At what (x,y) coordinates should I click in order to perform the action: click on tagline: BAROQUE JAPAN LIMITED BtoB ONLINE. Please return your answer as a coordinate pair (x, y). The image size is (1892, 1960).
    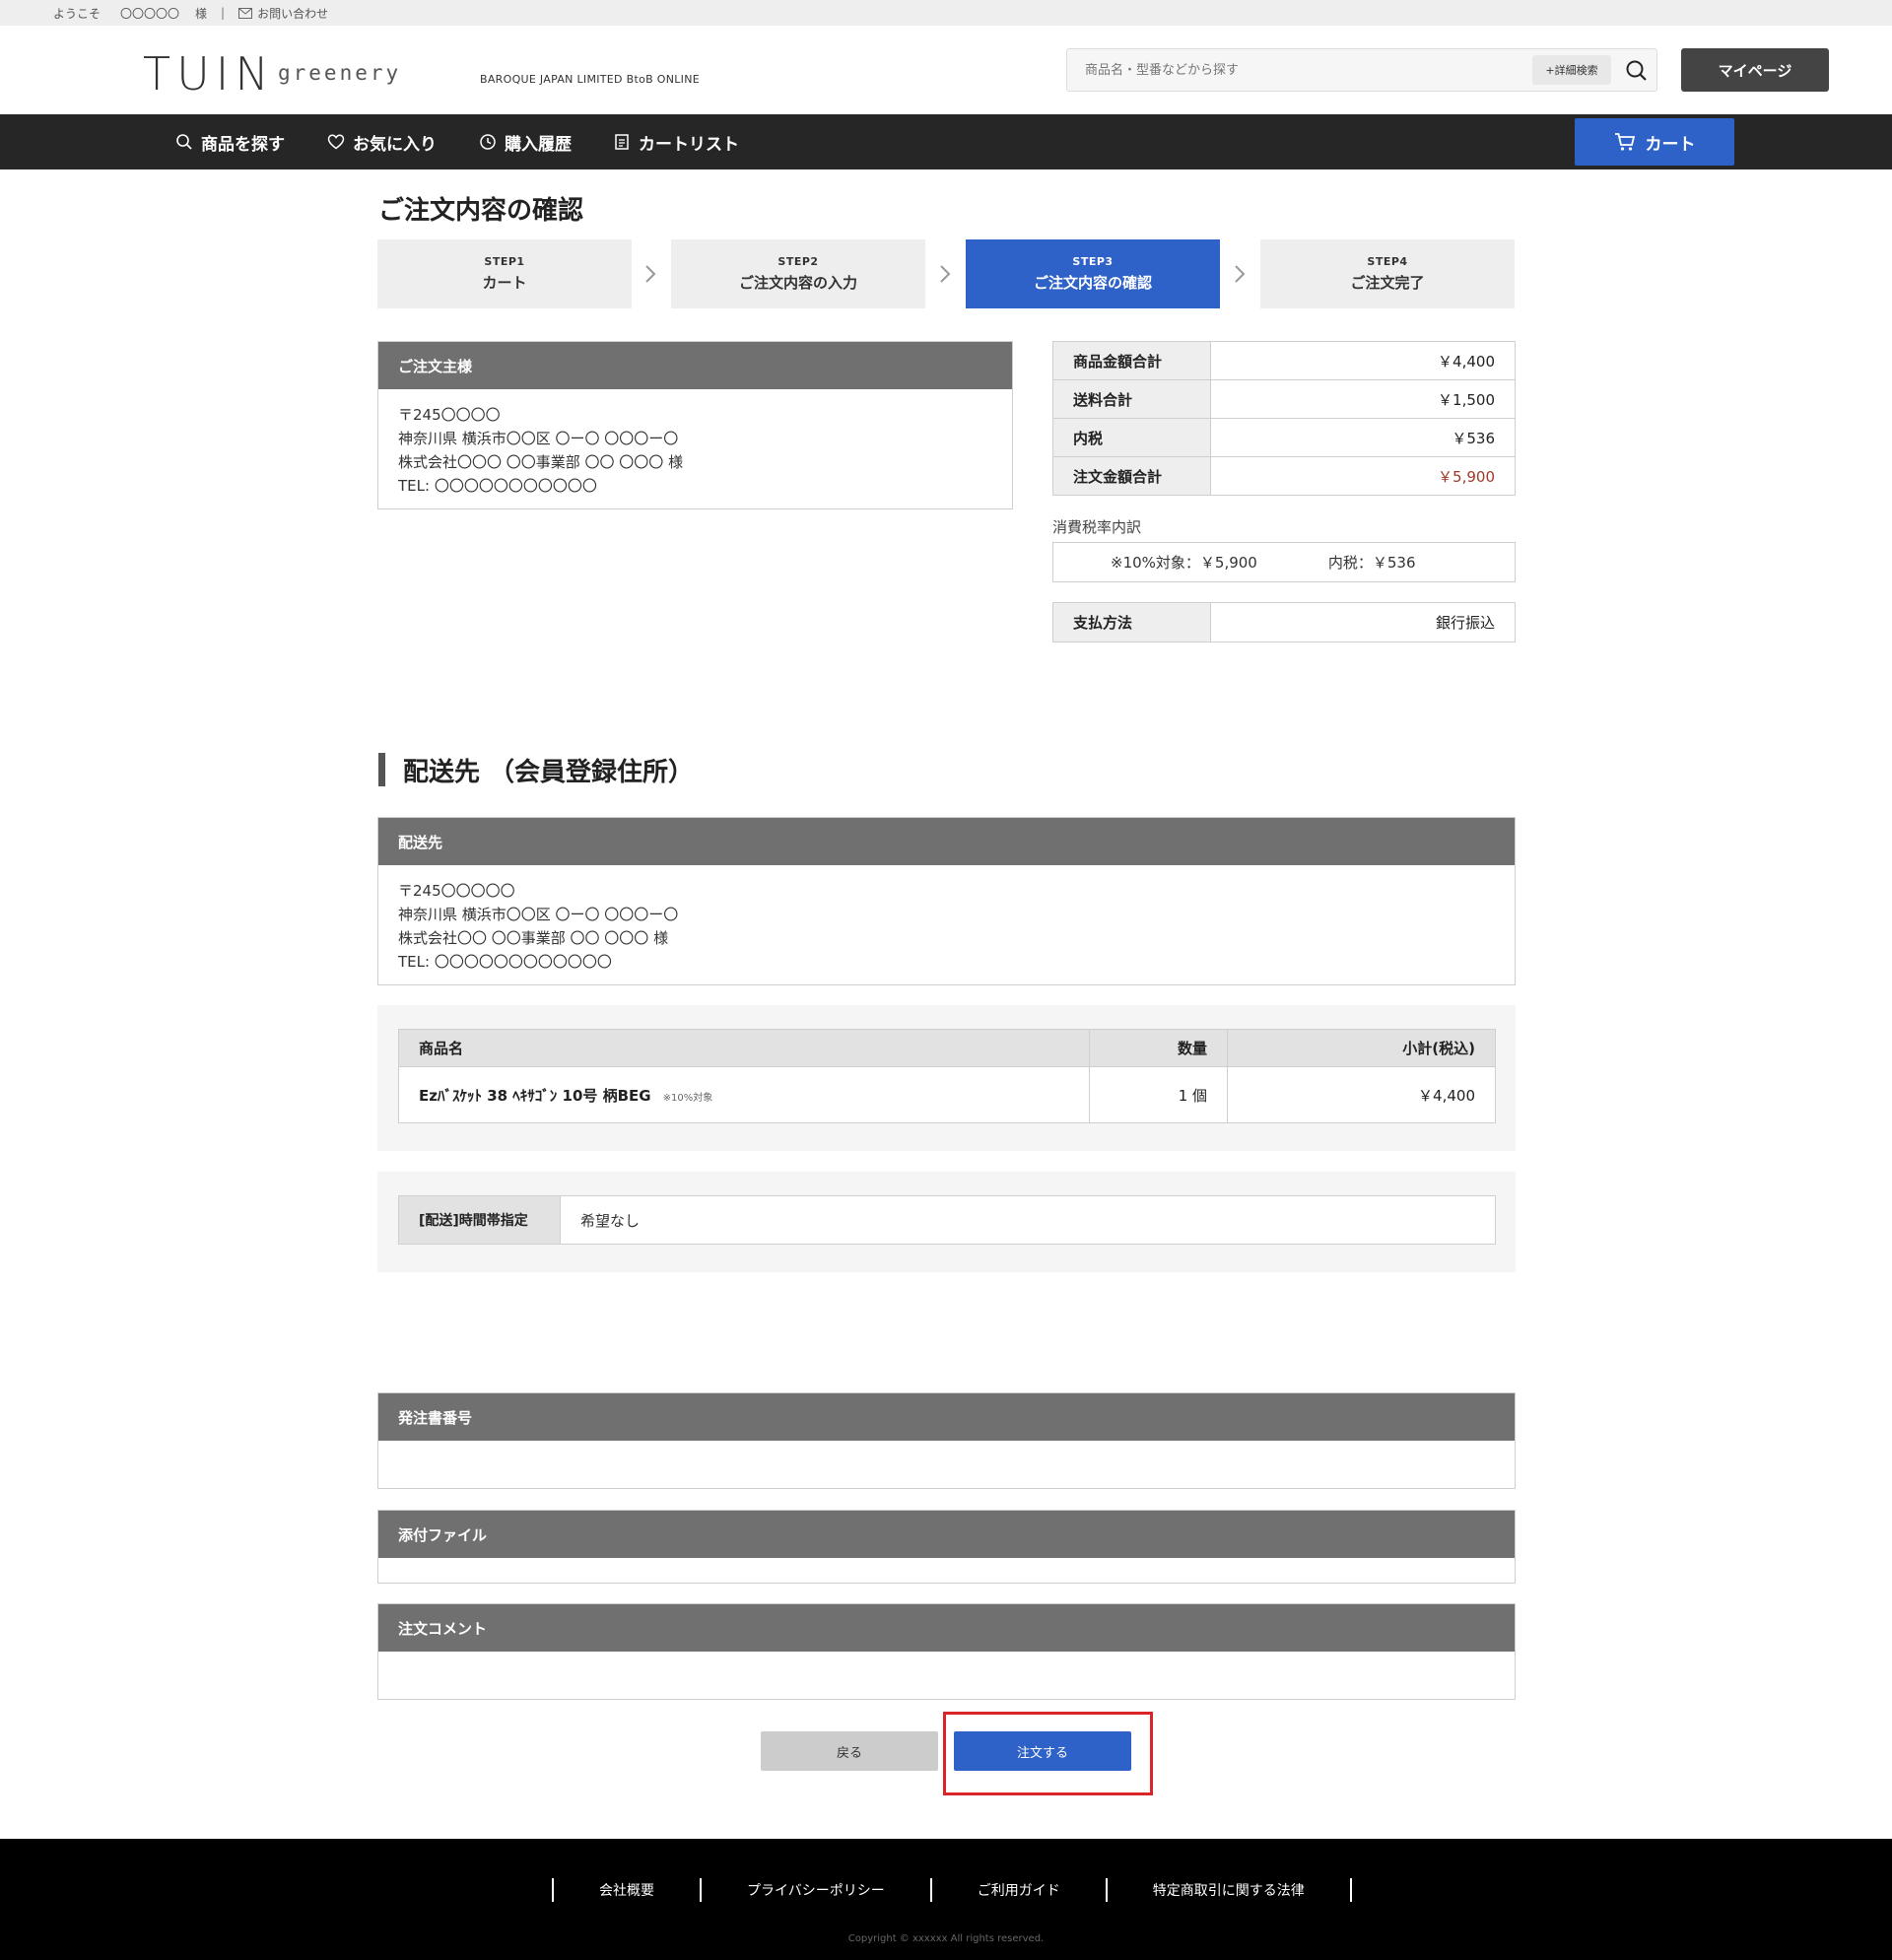
    Looking at the image, I should click on (590, 79).